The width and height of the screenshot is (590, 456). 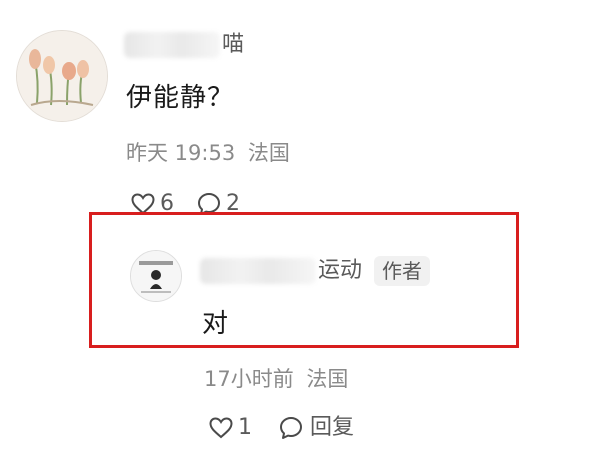 What do you see at coordinates (215, 324) in the screenshot?
I see `reply-text: 对` at bounding box center [215, 324].